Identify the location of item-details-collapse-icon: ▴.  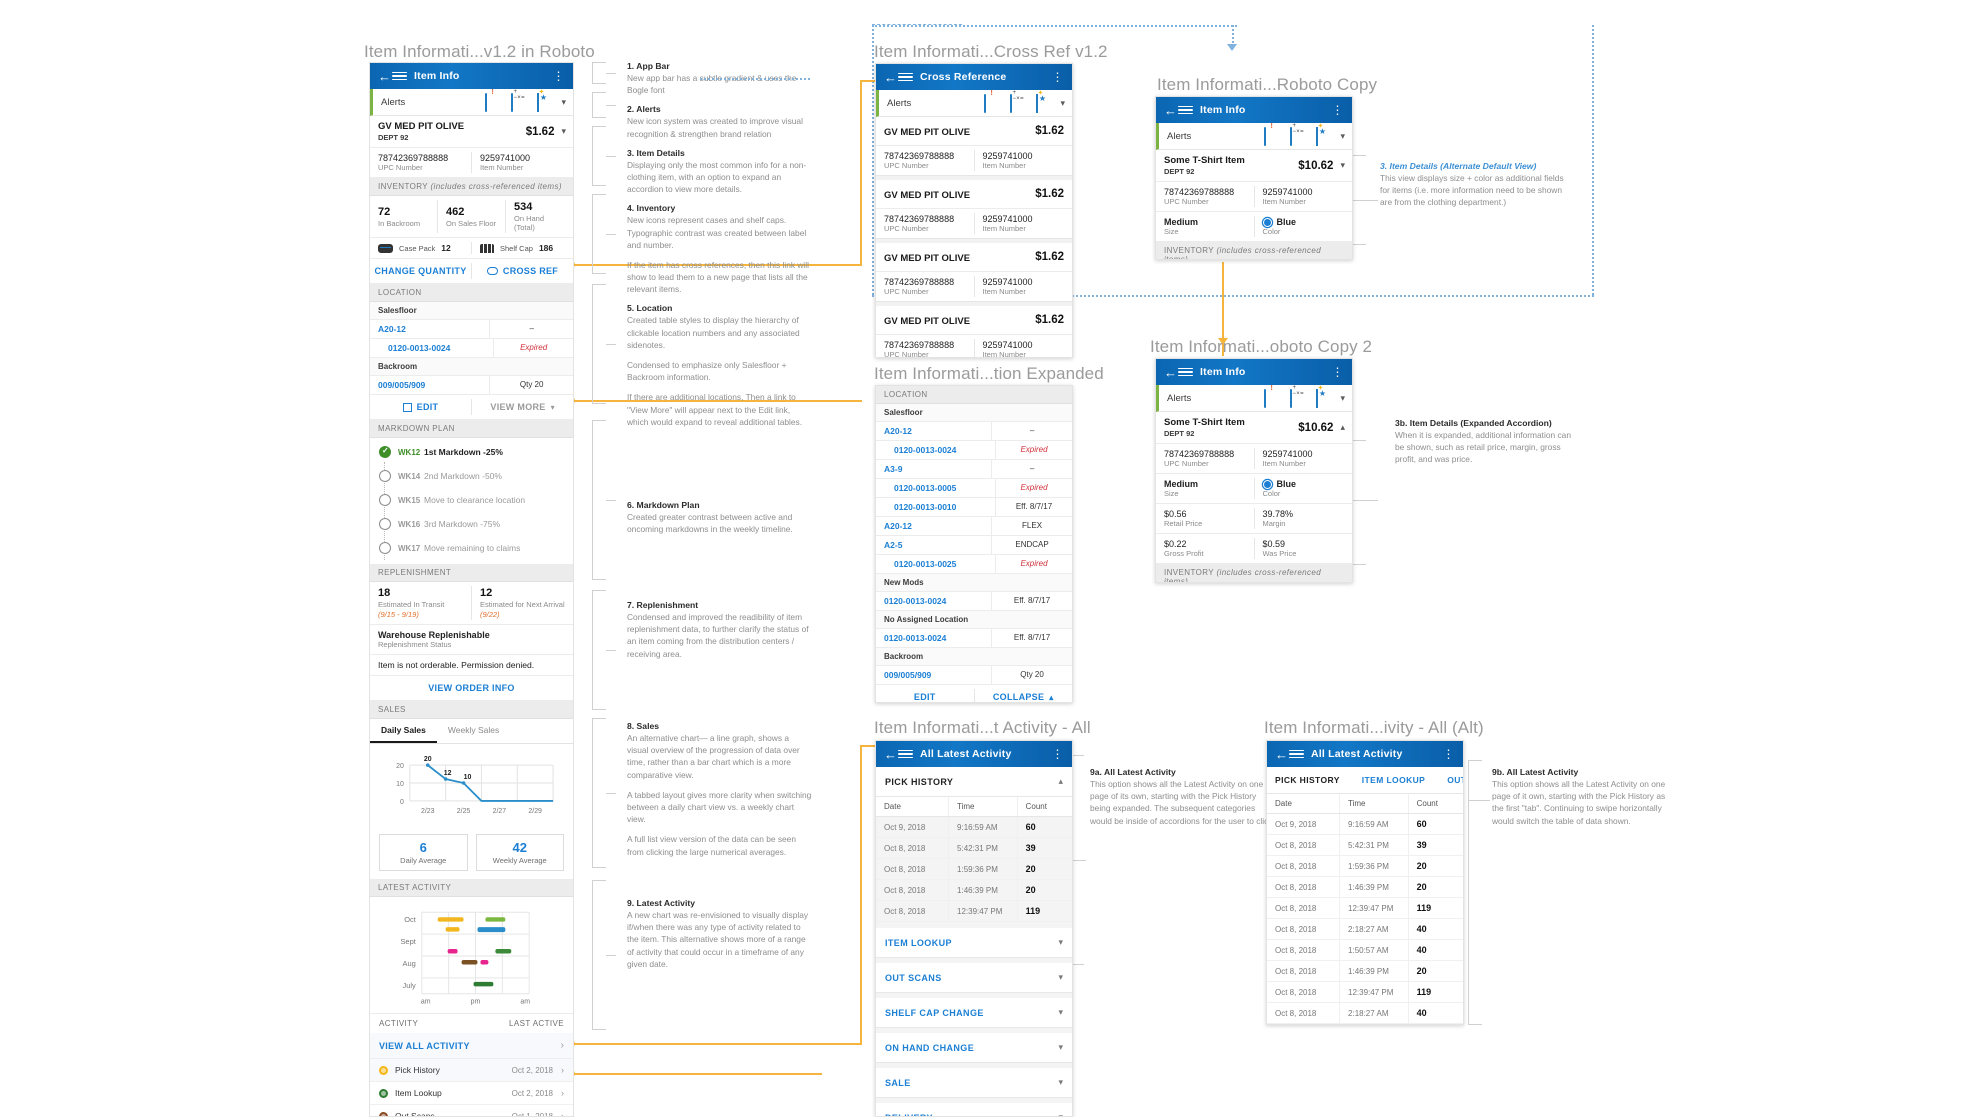
(1346, 427).